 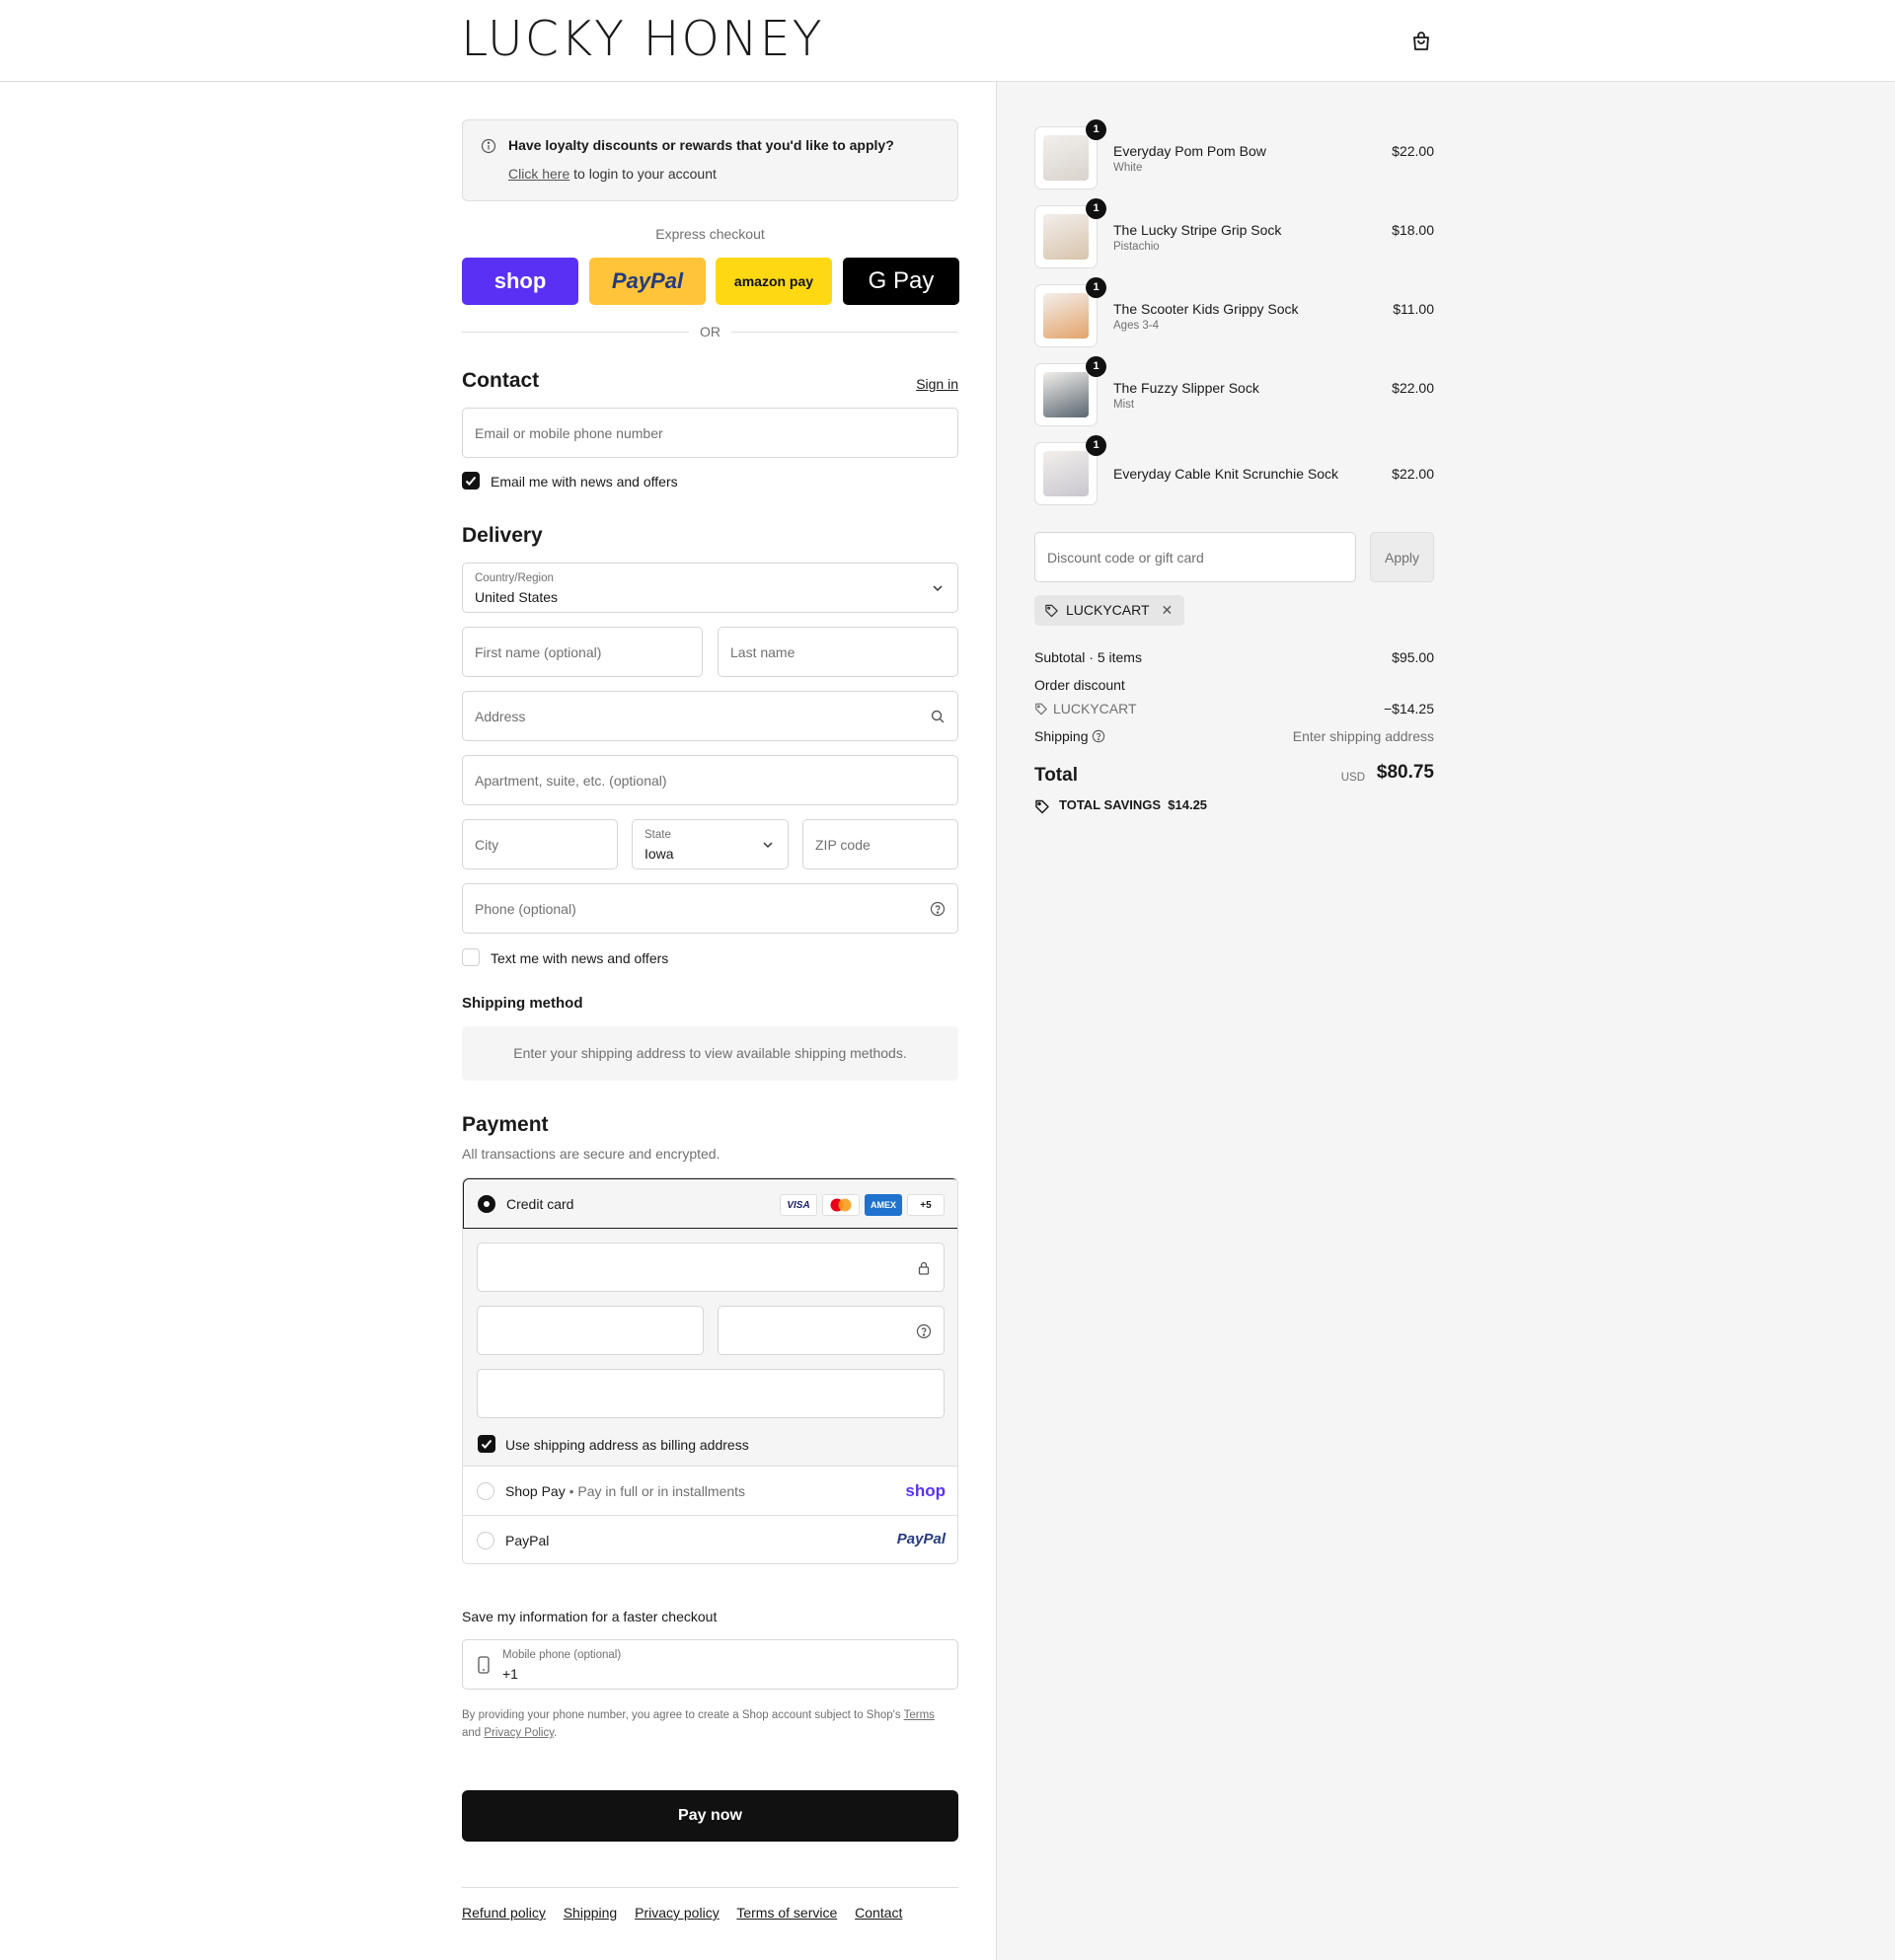 What do you see at coordinates (710, 844) in the screenshot?
I see `state-select: State Iowa` at bounding box center [710, 844].